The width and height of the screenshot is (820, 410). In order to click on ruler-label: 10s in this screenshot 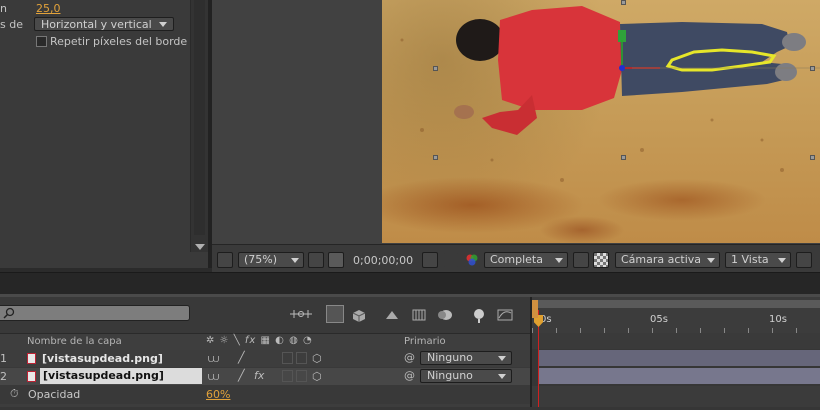, I will do `click(778, 319)`.